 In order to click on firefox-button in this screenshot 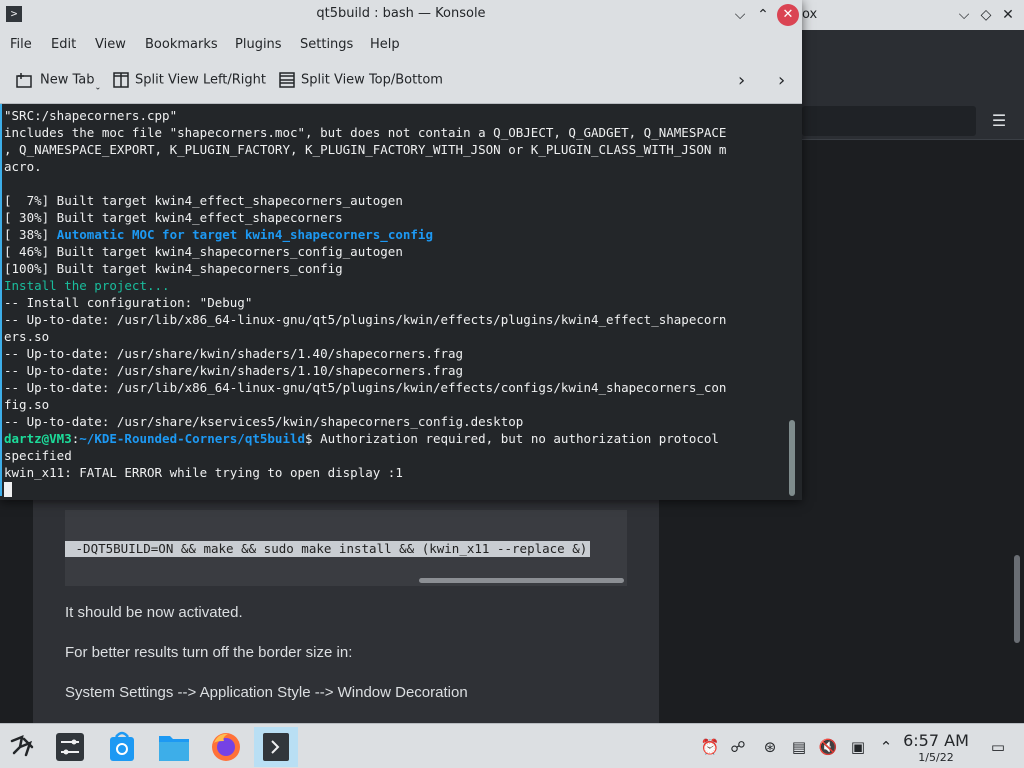, I will do `click(226, 747)`.